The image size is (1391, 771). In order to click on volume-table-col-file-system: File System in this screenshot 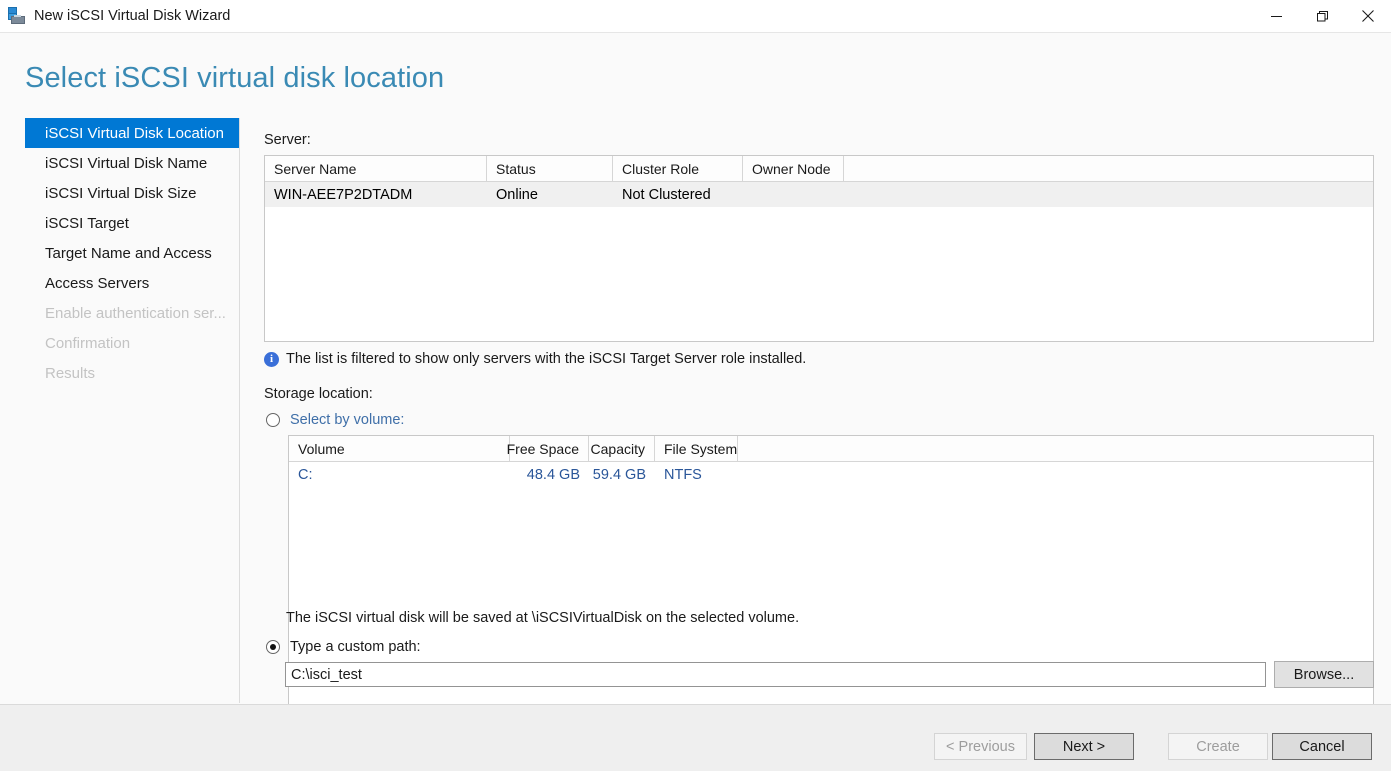, I will do `click(696, 448)`.